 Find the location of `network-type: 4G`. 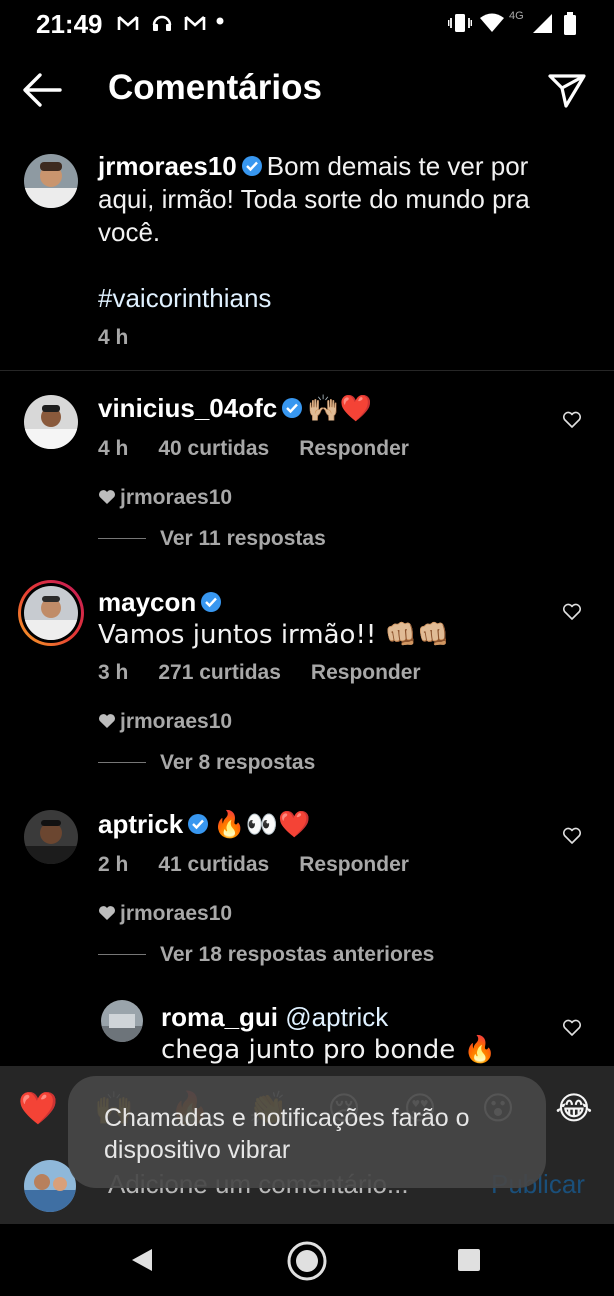

network-type: 4G is located at coordinates (516, 16).